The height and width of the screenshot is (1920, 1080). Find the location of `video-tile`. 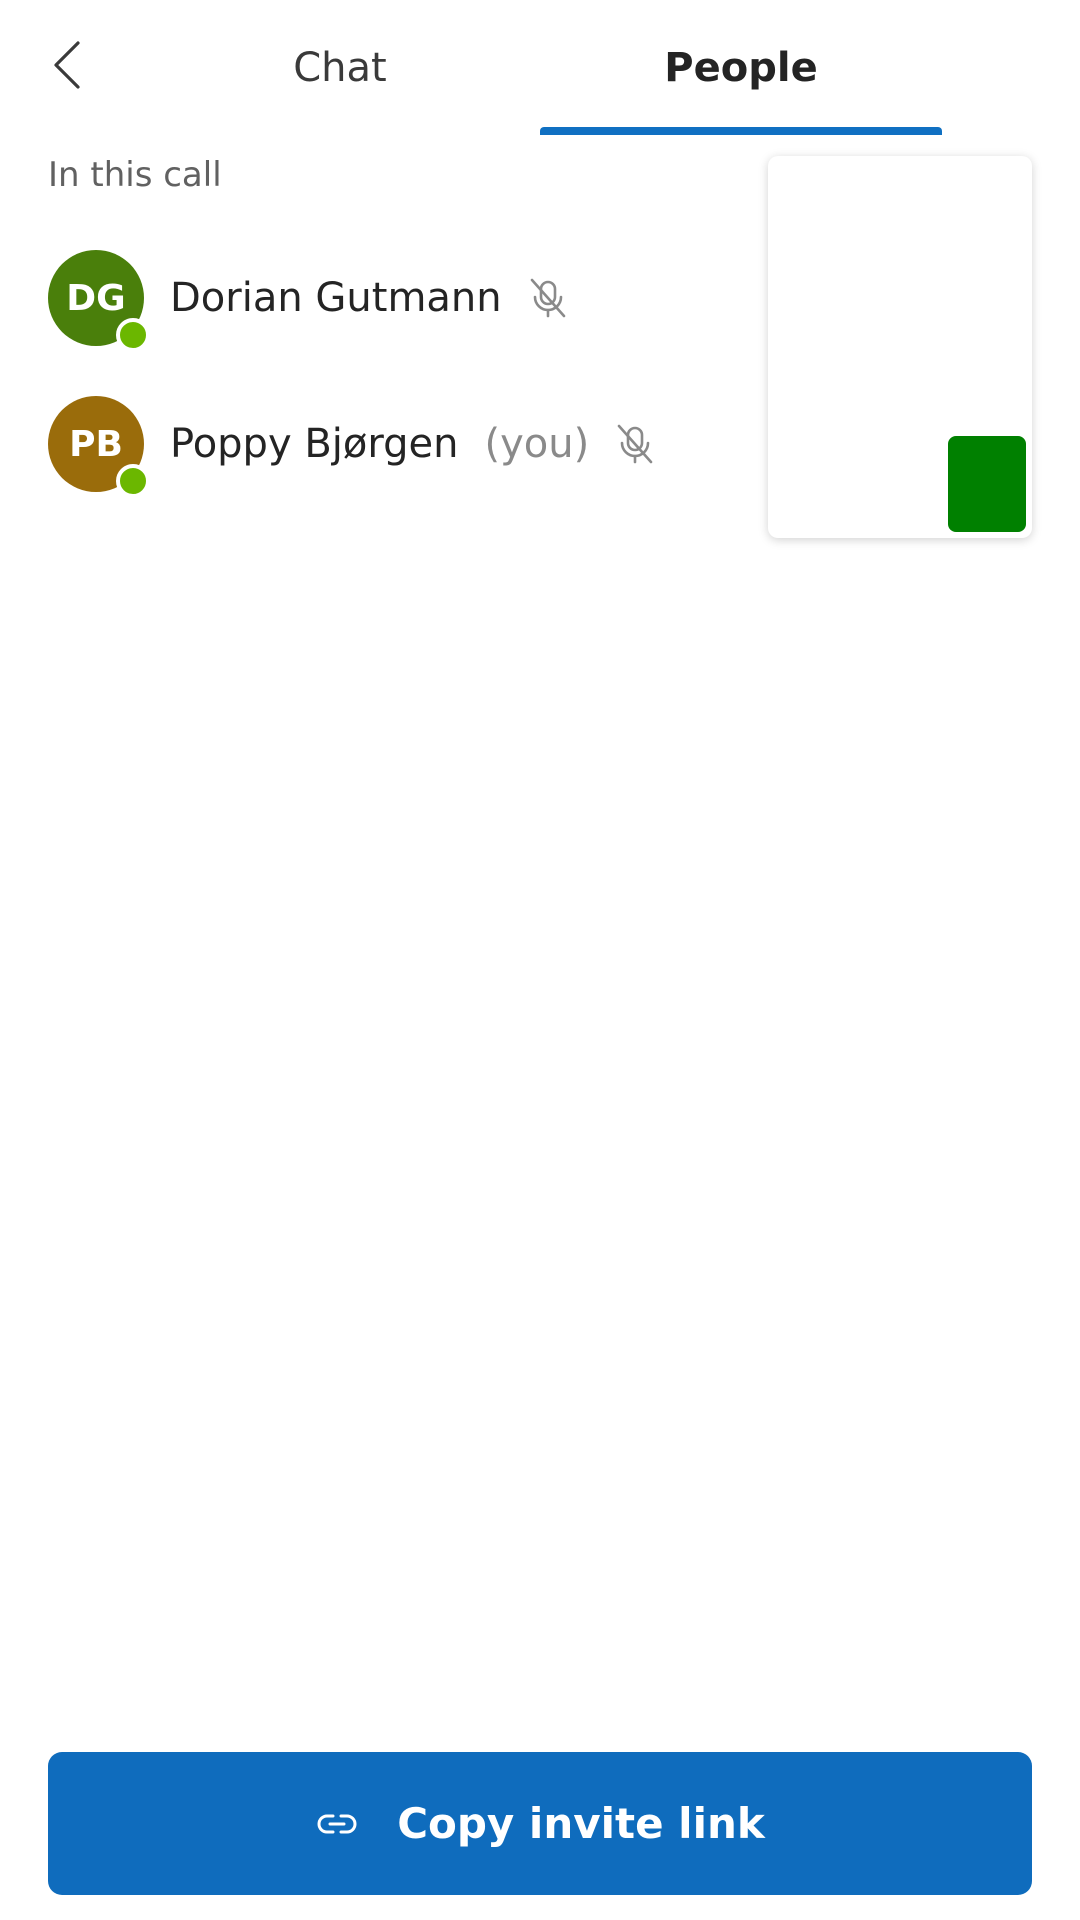

video-tile is located at coordinates (987, 484).